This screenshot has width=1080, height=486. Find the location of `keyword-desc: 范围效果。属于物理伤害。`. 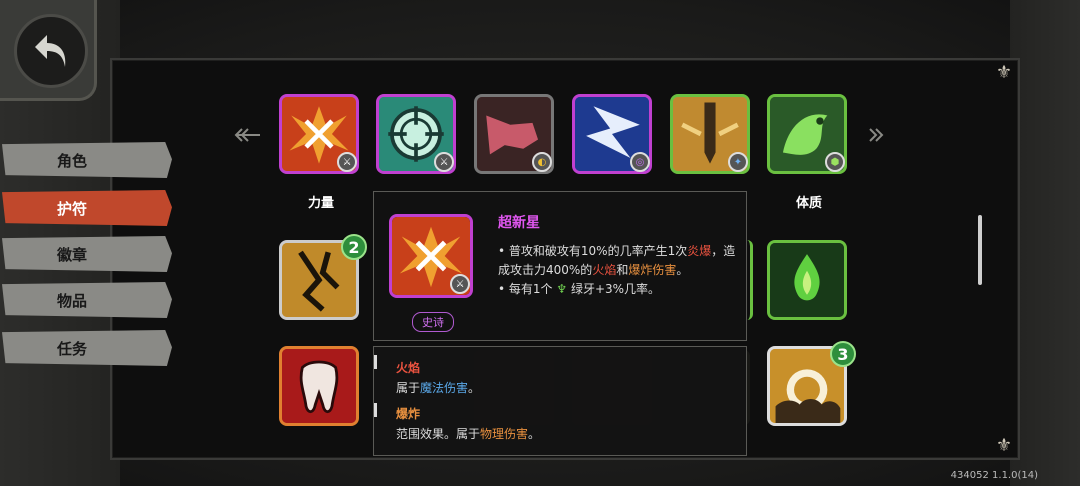

keyword-desc: 范围效果。属于物理伤害。 is located at coordinates (468, 433).